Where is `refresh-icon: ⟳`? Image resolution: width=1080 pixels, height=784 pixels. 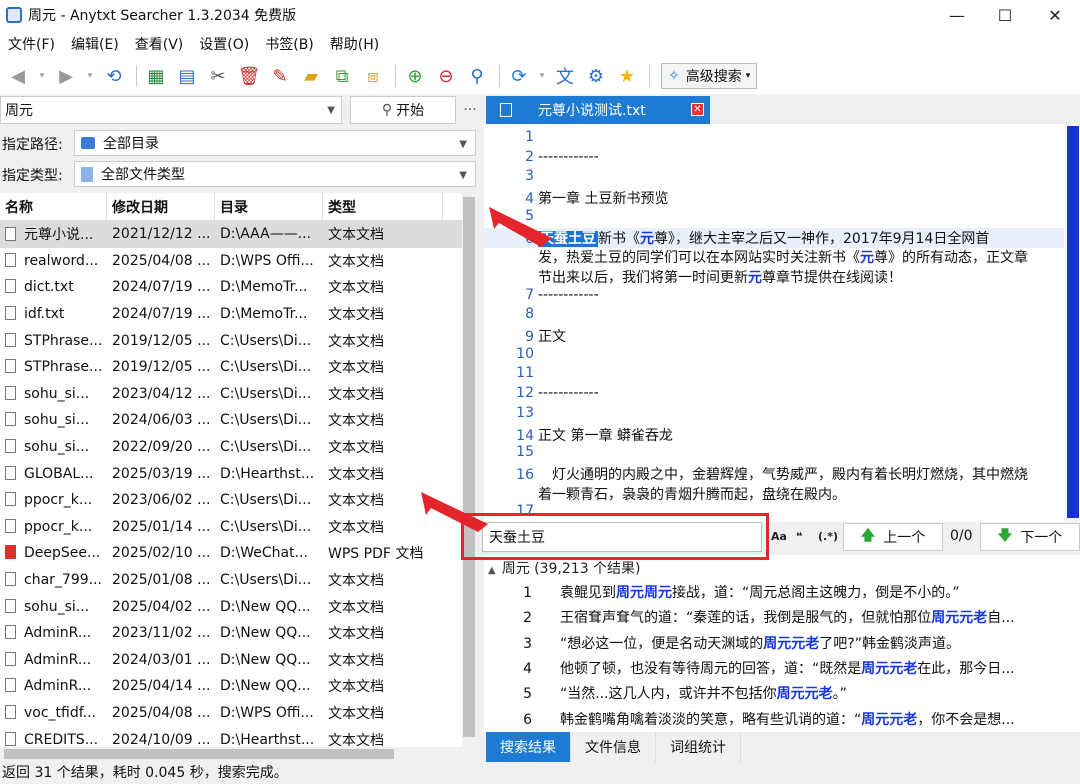
refresh-icon: ⟳ is located at coordinates (519, 76).